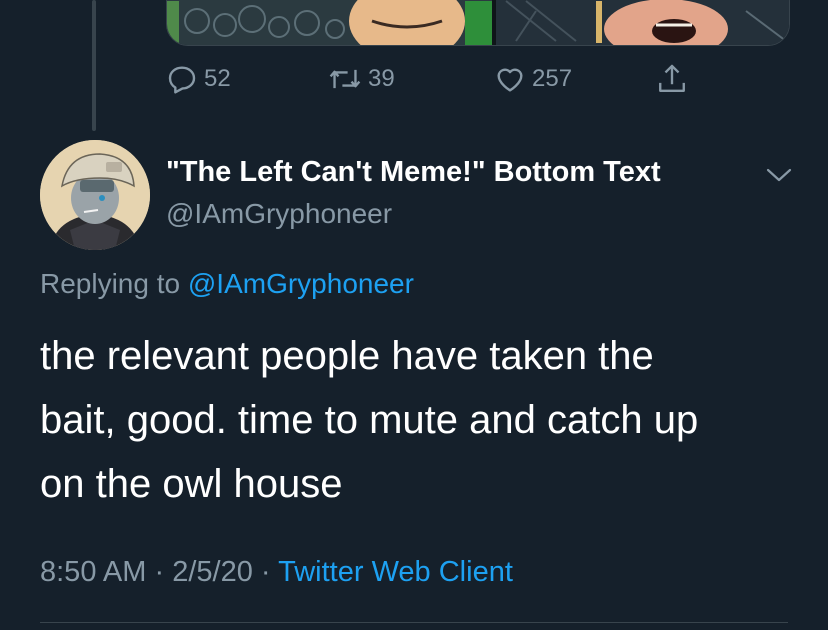 The height and width of the screenshot is (630, 828). I want to click on replying-to-mention: @IAmGryphoneer, so click(301, 283).